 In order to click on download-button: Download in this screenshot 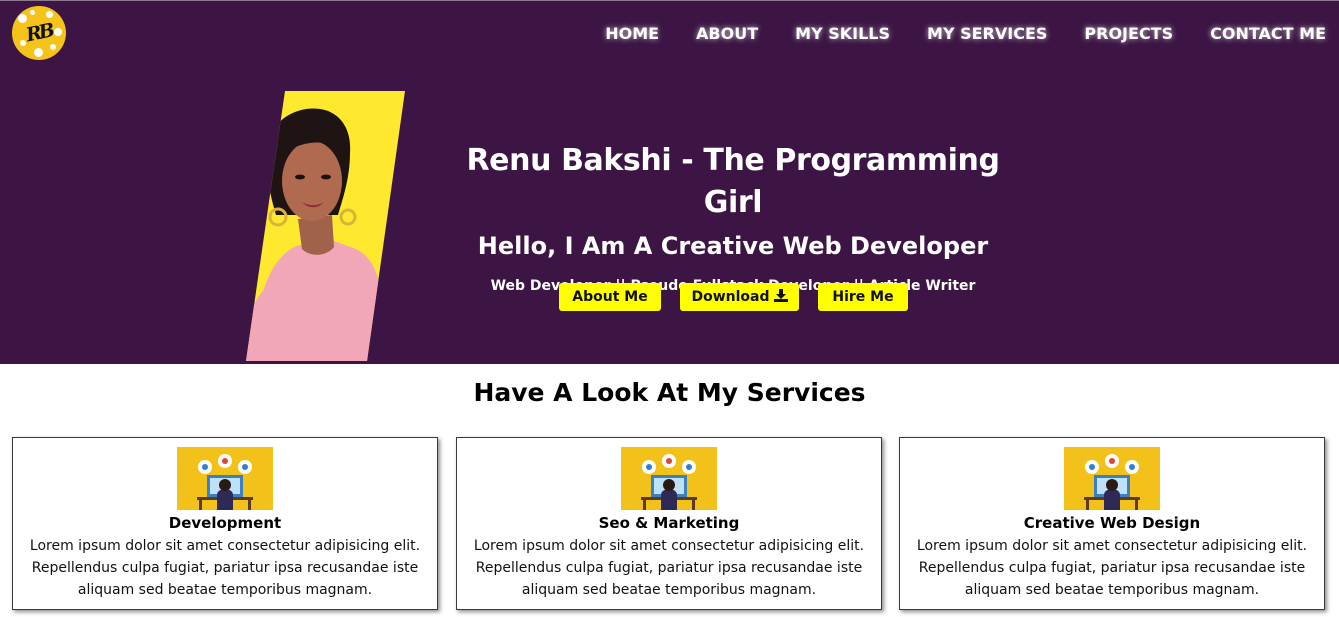, I will do `click(739, 297)`.